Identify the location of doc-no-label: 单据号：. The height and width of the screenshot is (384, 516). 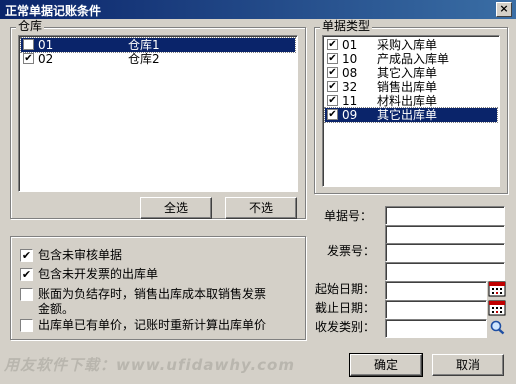
(348, 216).